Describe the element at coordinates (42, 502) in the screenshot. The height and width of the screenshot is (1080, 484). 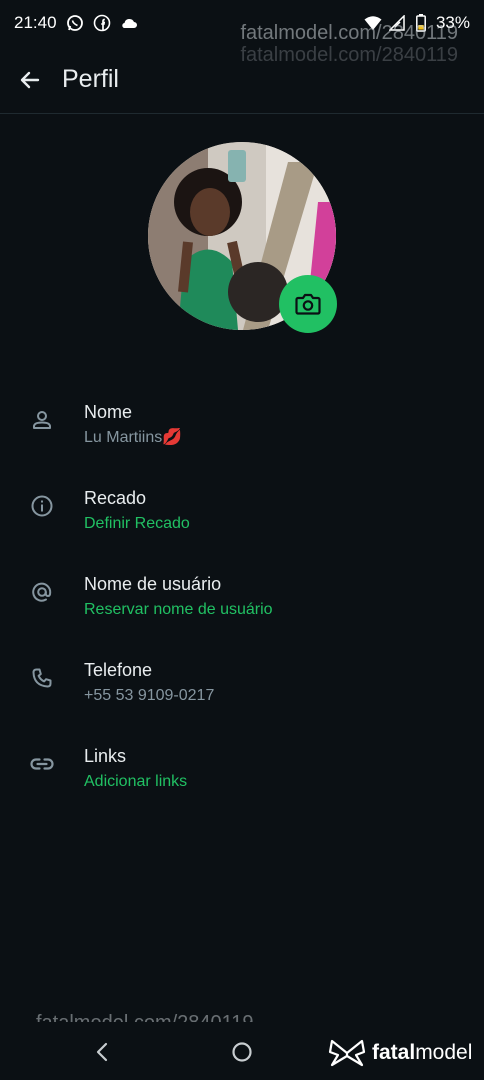
I see `info-icon` at that location.